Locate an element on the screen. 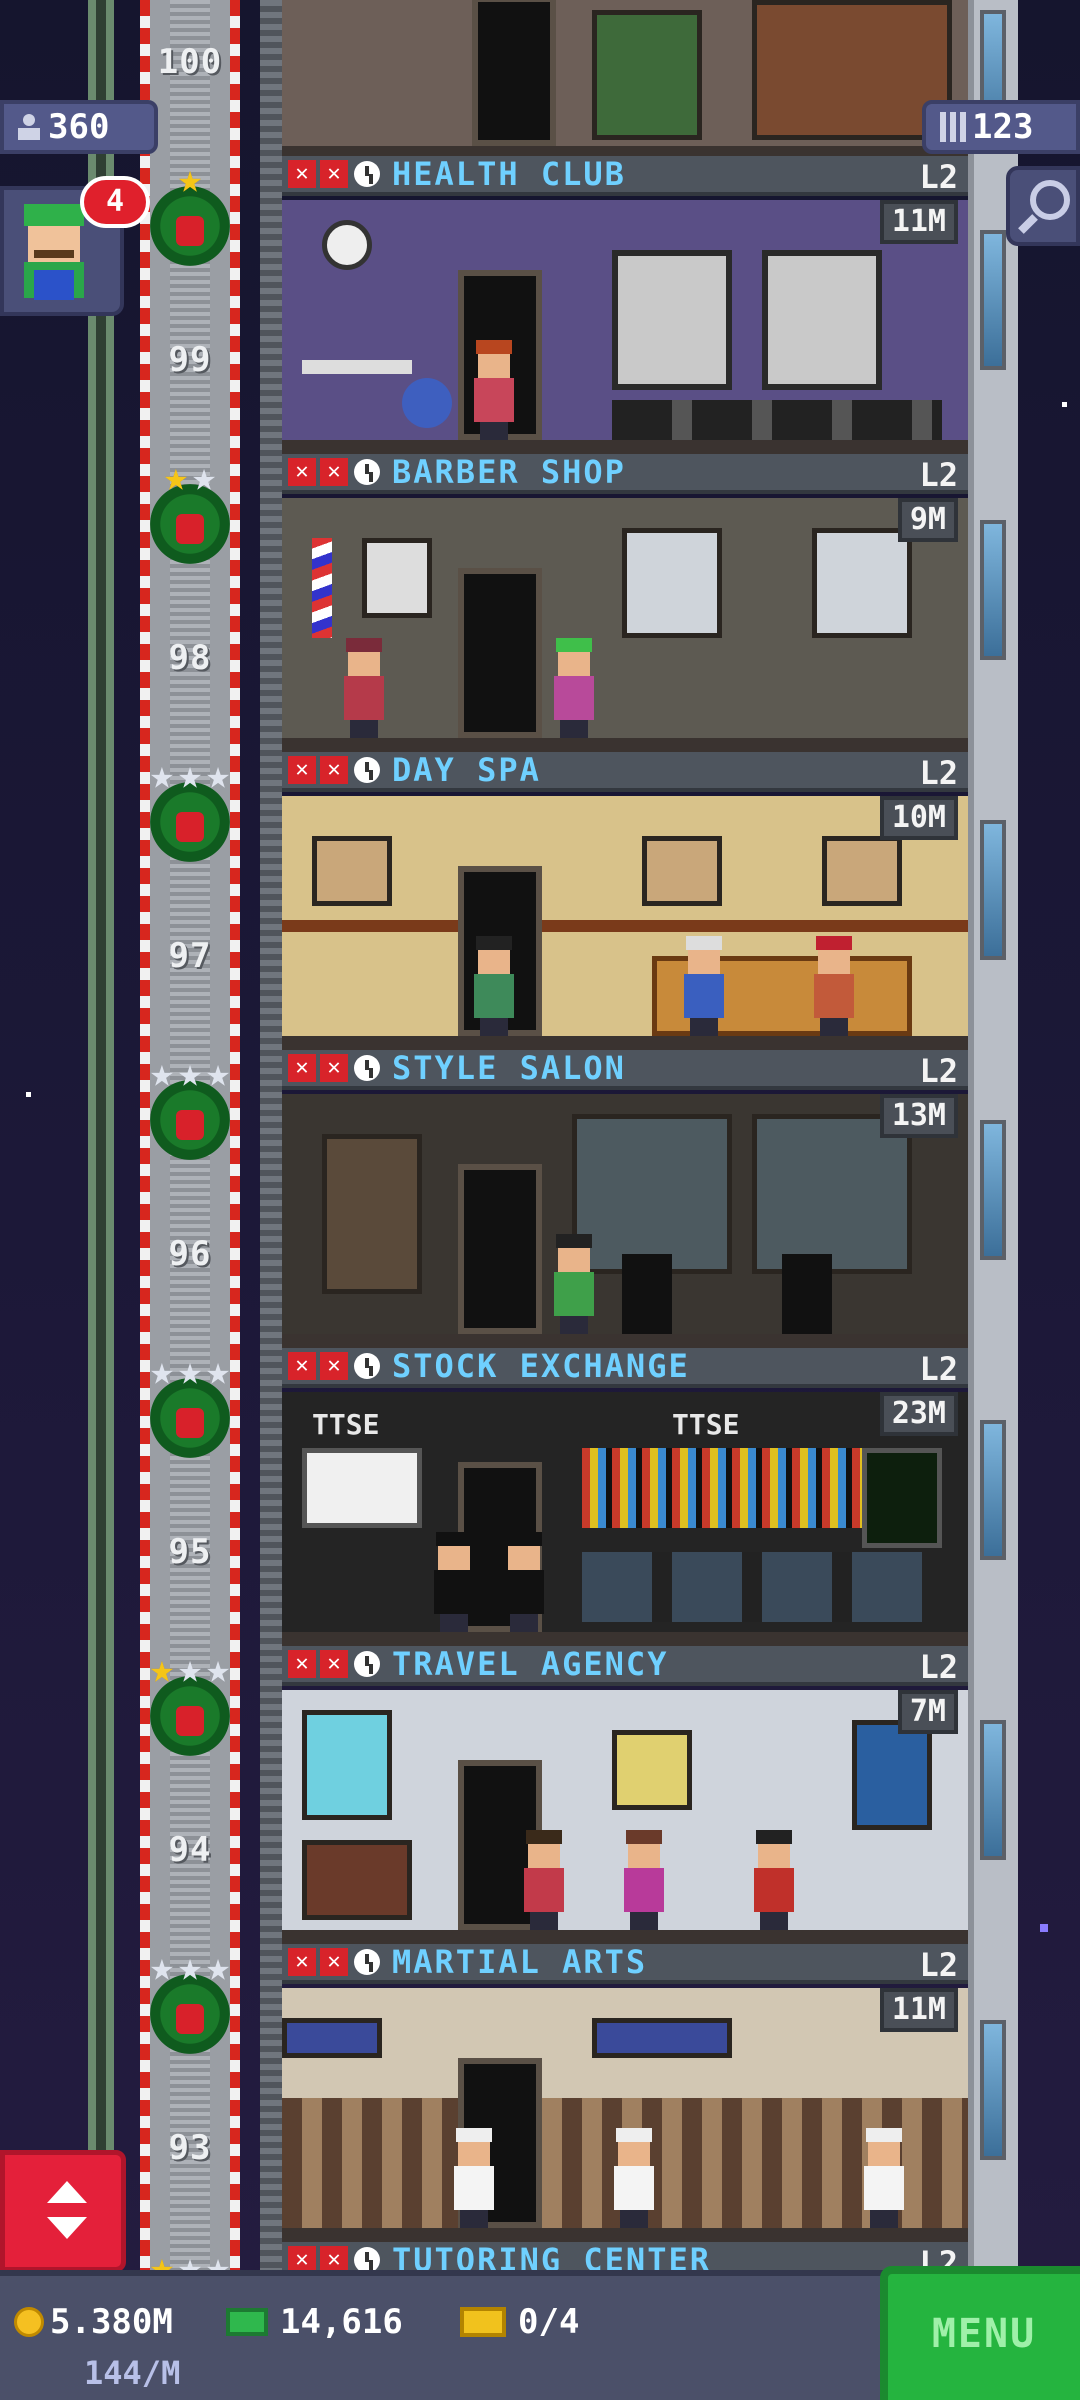 This screenshot has width=1080, height=2400. floor-header: ✕ ✕ STOCK EXCHANGE L2 is located at coordinates (625, 1368).